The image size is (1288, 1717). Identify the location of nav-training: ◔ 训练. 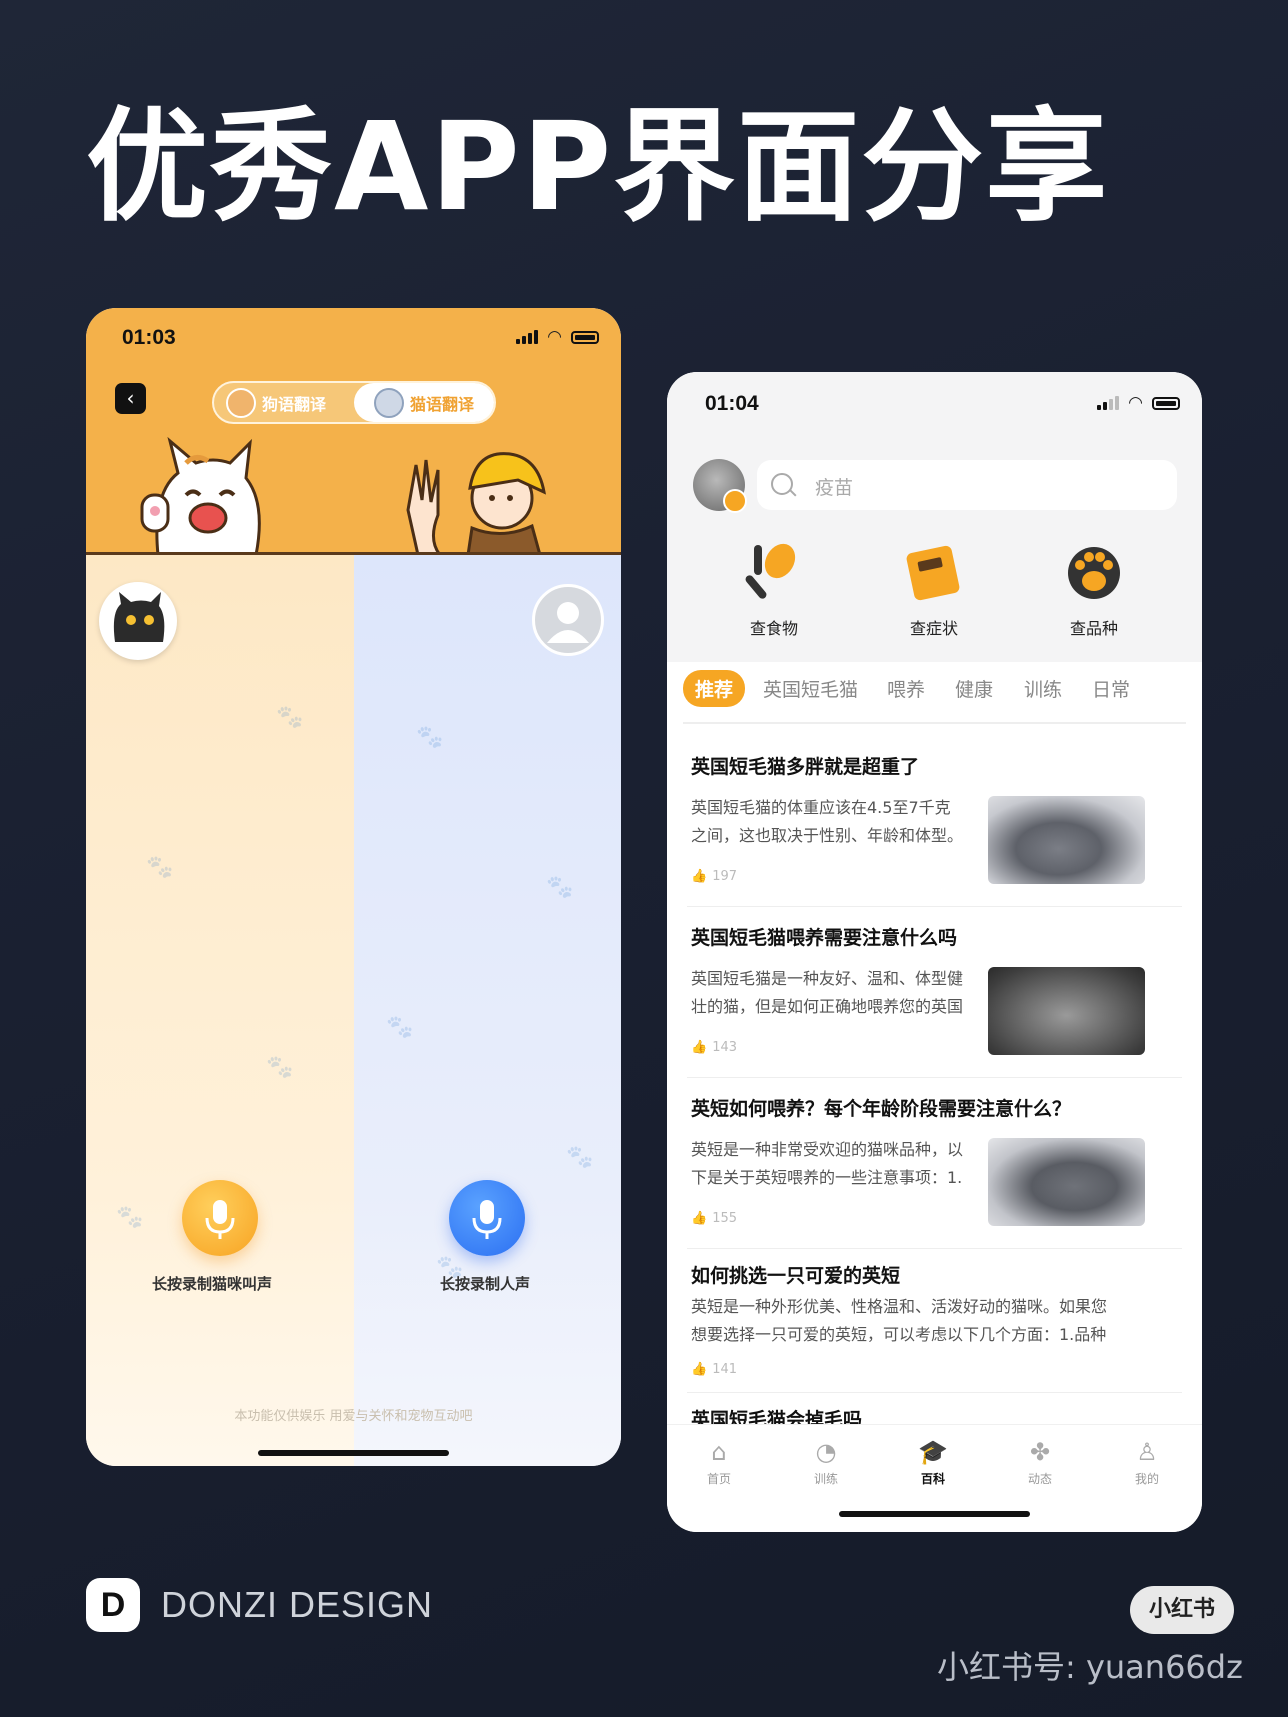
(826, 1462).